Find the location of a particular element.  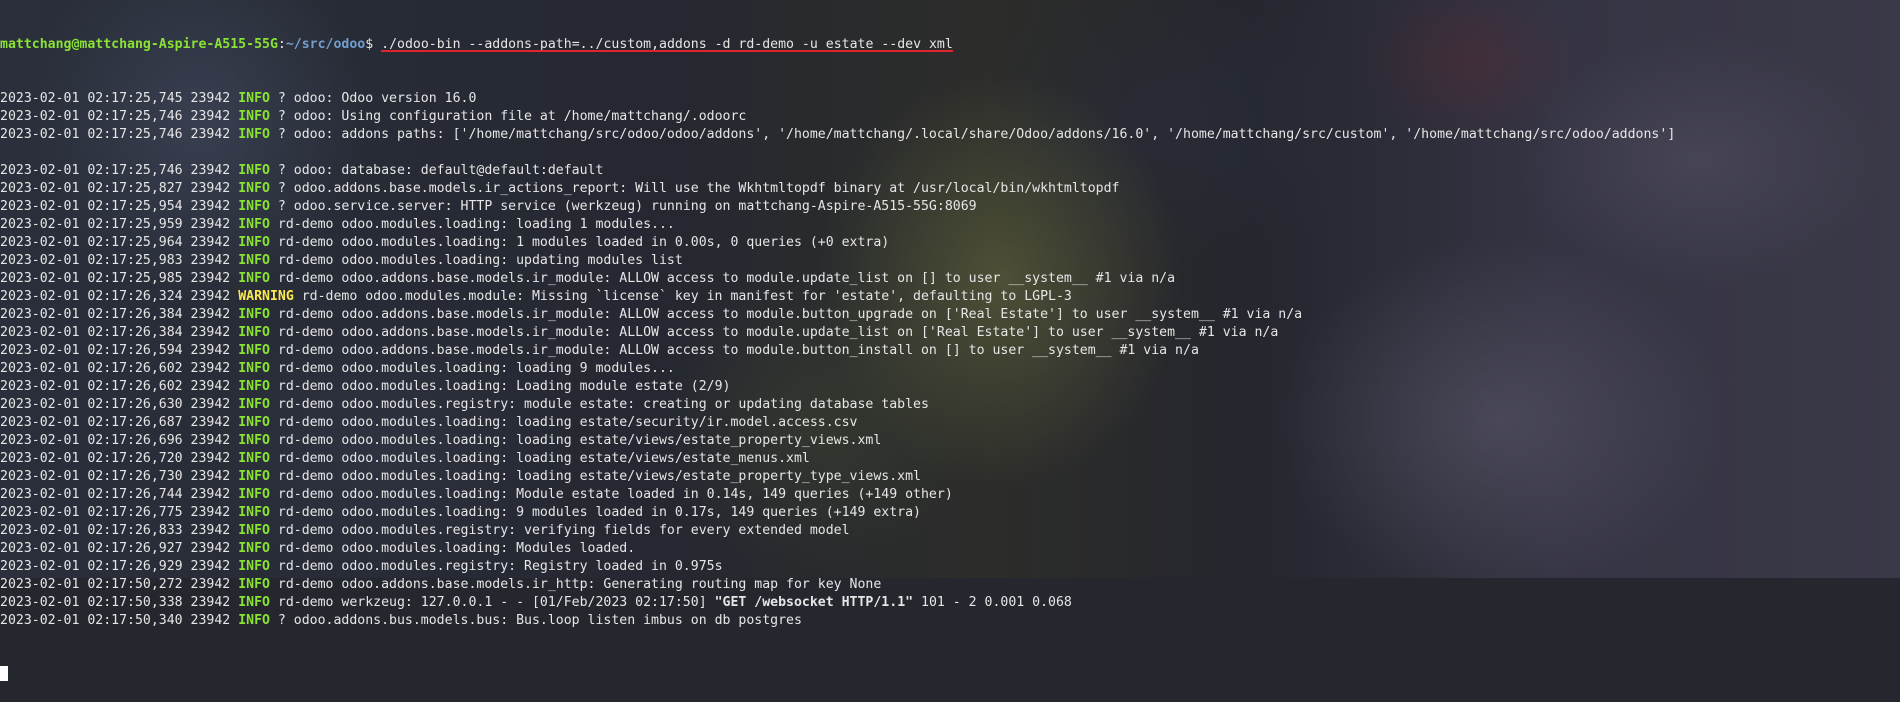

log-timestamp-pid: 2023-02-01 02:17:25,954 23942 is located at coordinates (119, 206).